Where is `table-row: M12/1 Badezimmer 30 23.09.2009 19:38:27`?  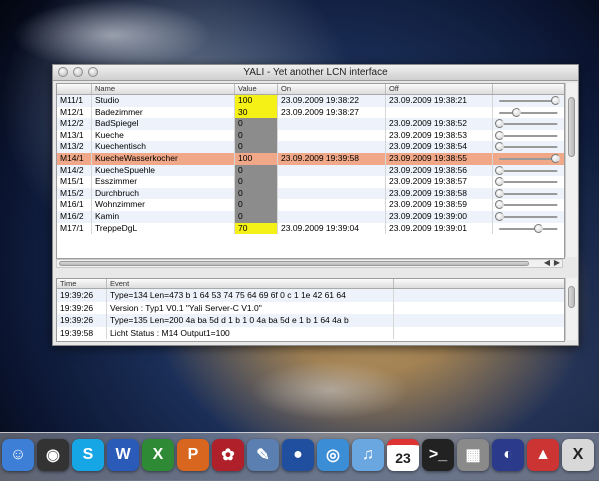
table-row: M12/1 Badezimmer 30 23.09.2009 19:38:27 is located at coordinates (310, 112).